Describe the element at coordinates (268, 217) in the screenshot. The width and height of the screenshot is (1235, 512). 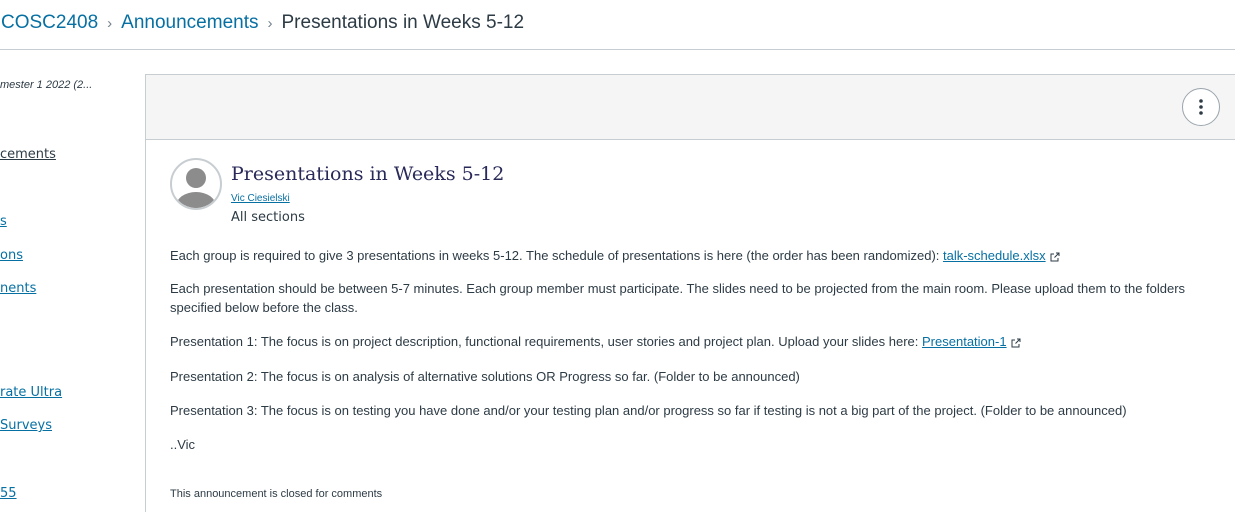
I see `sections-label: All sections` at that location.